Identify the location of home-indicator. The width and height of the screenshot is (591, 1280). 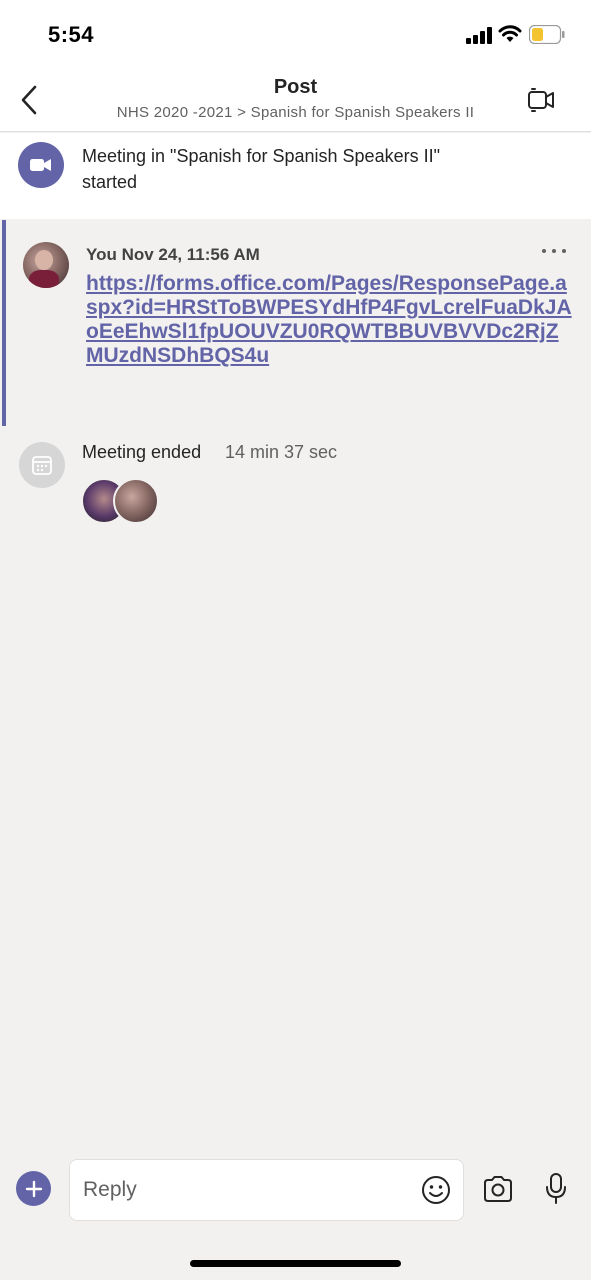
(295, 1263).